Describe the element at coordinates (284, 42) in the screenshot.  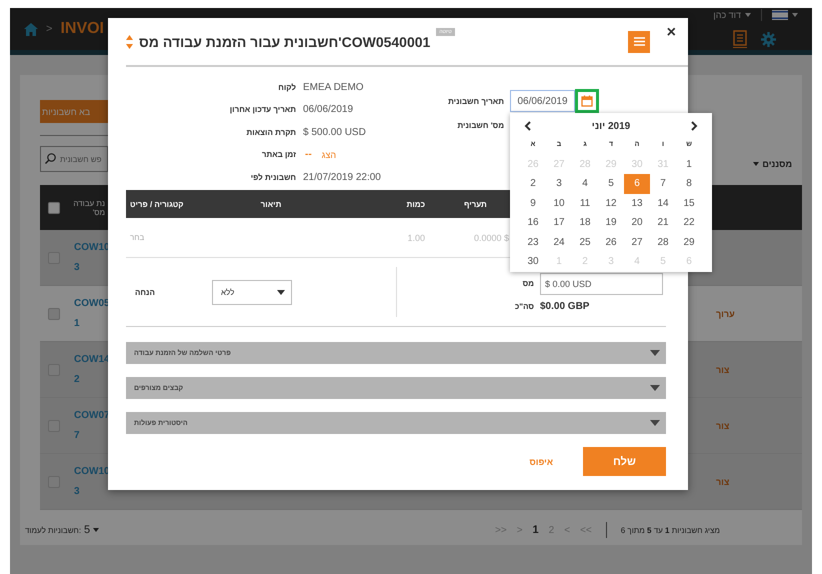
I see `dialog-title: COW0540001'חשבונית עבור הזמנת עבודה מס` at that location.